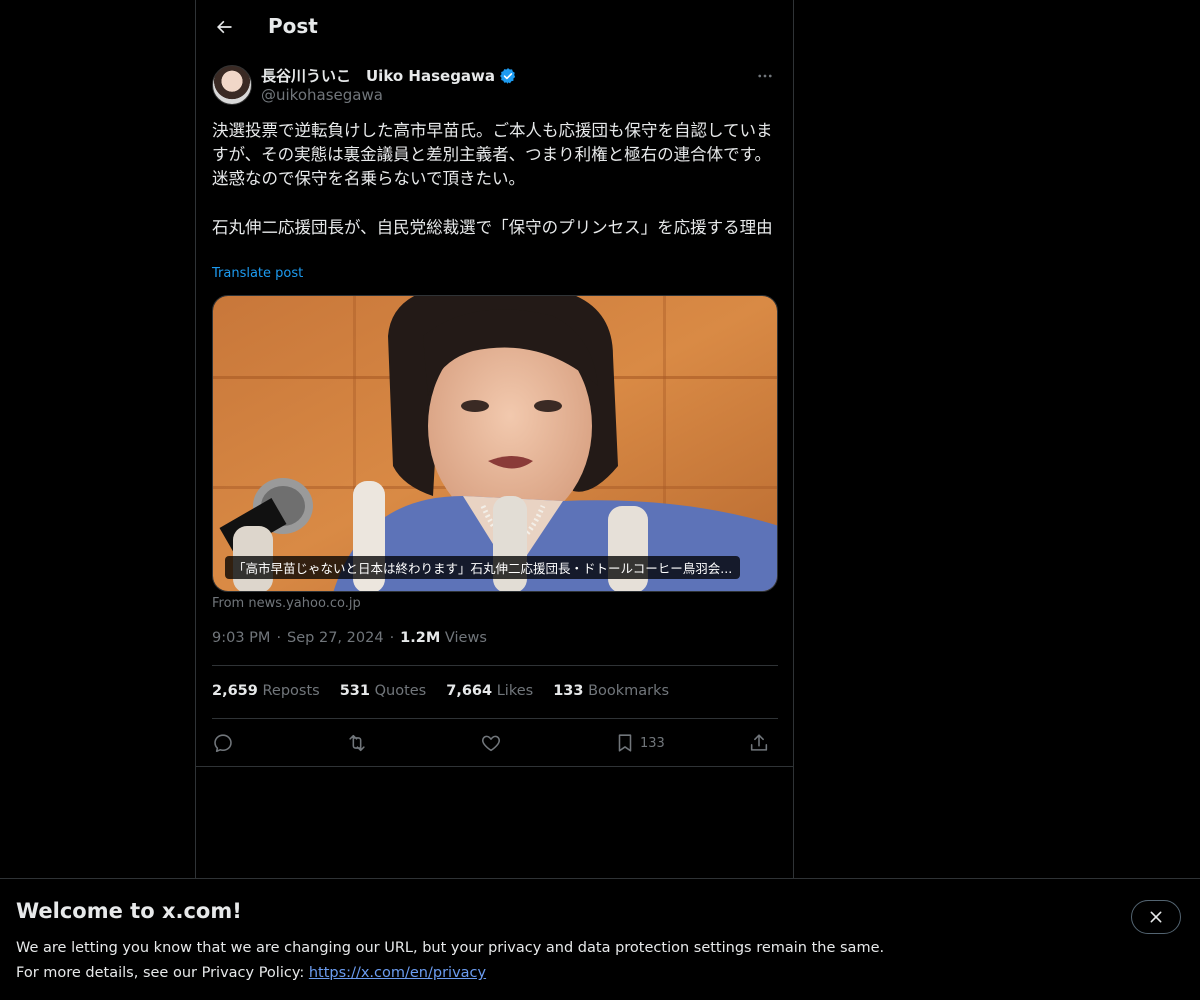 The width and height of the screenshot is (1200, 1000). Describe the element at coordinates (515, 691) in the screenshot. I see `stat-label: Likes` at that location.